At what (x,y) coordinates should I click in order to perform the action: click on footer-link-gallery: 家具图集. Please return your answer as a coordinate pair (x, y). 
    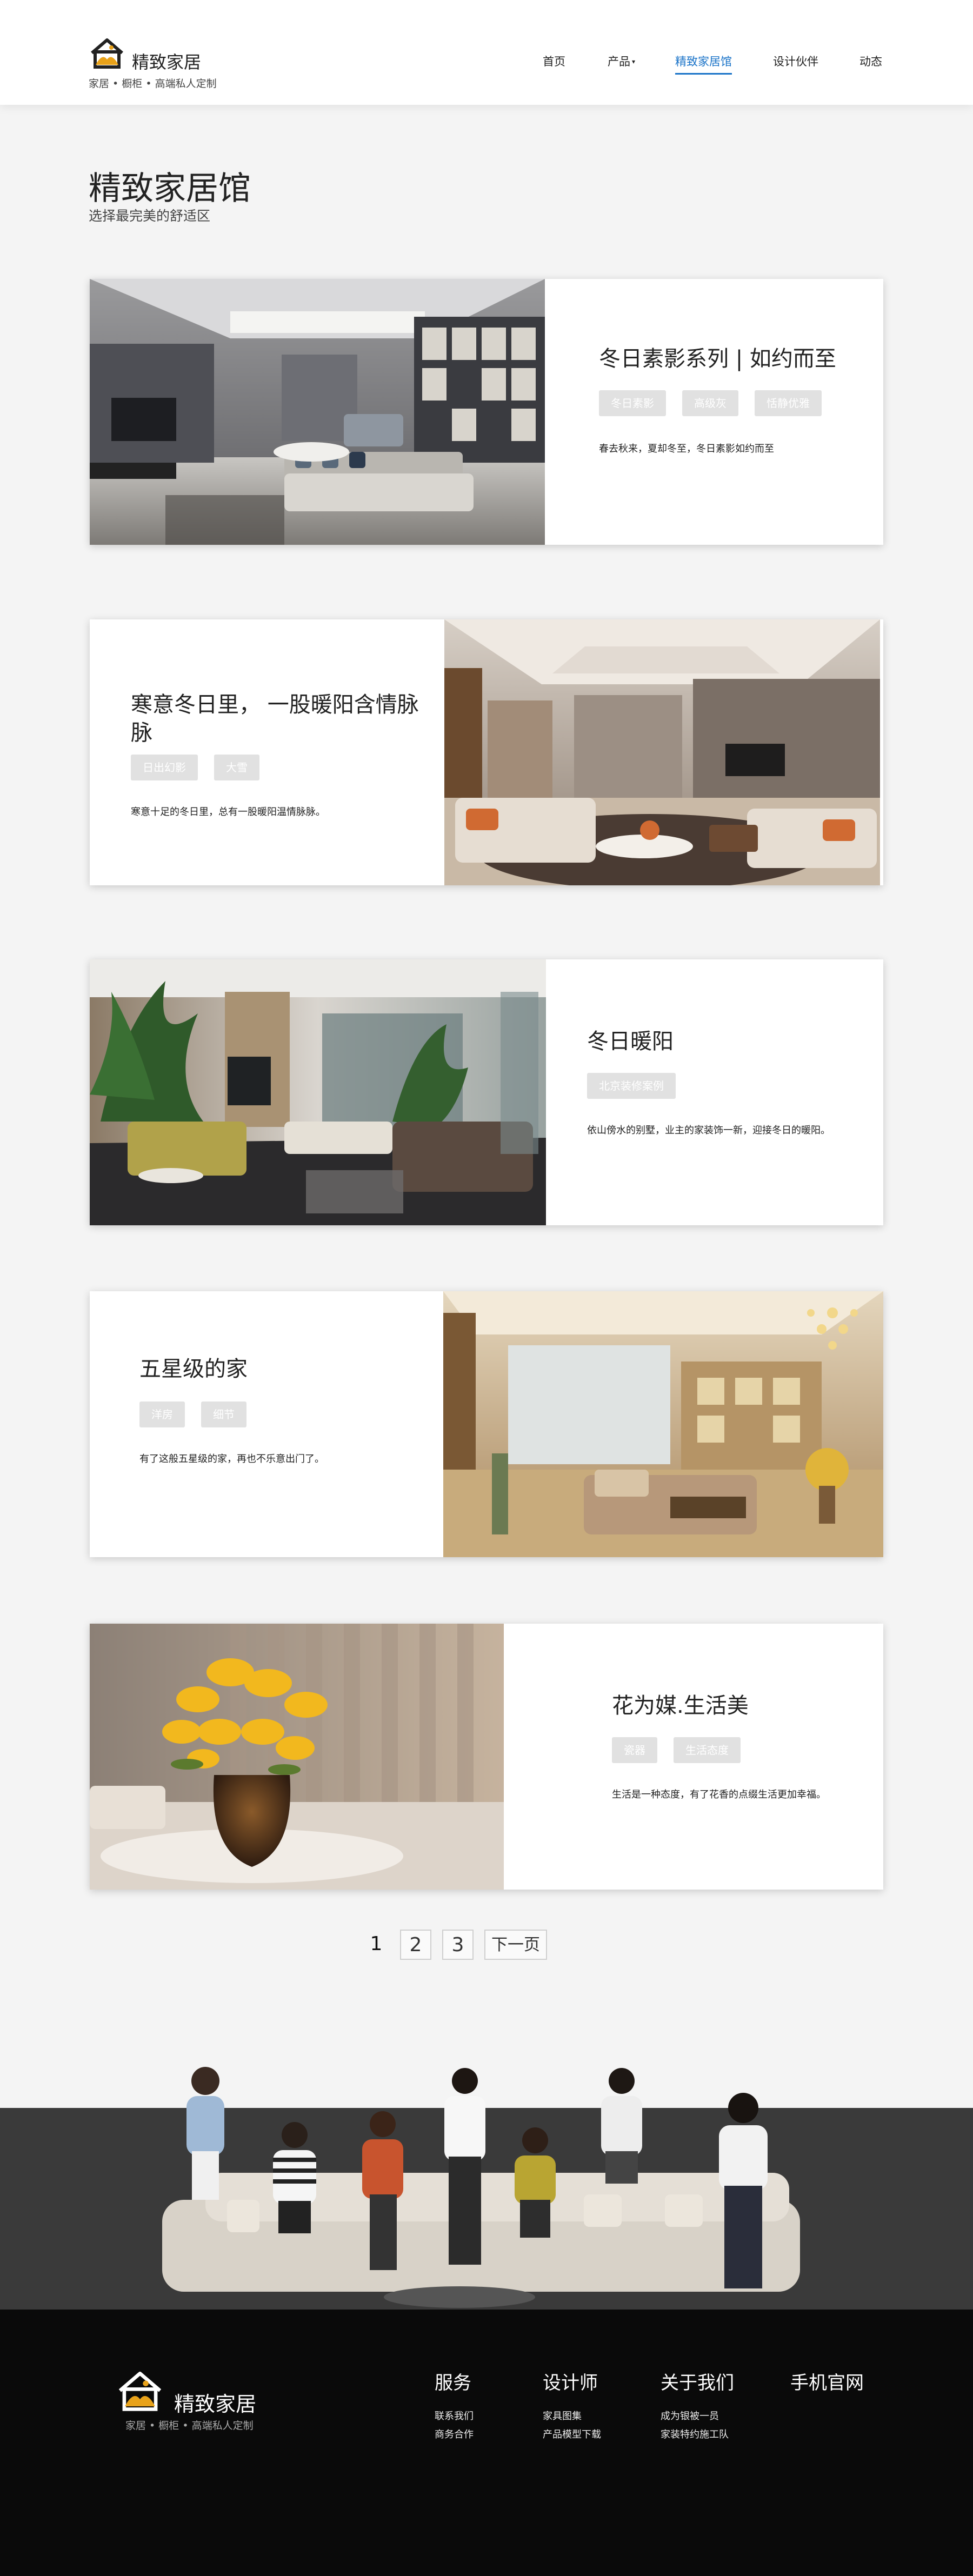
    Looking at the image, I should click on (572, 2416).